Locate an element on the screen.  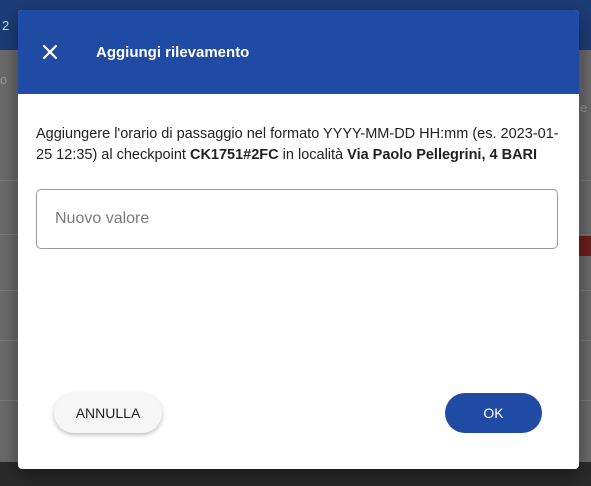
cancel-button: ANNULLA is located at coordinates (108, 413).